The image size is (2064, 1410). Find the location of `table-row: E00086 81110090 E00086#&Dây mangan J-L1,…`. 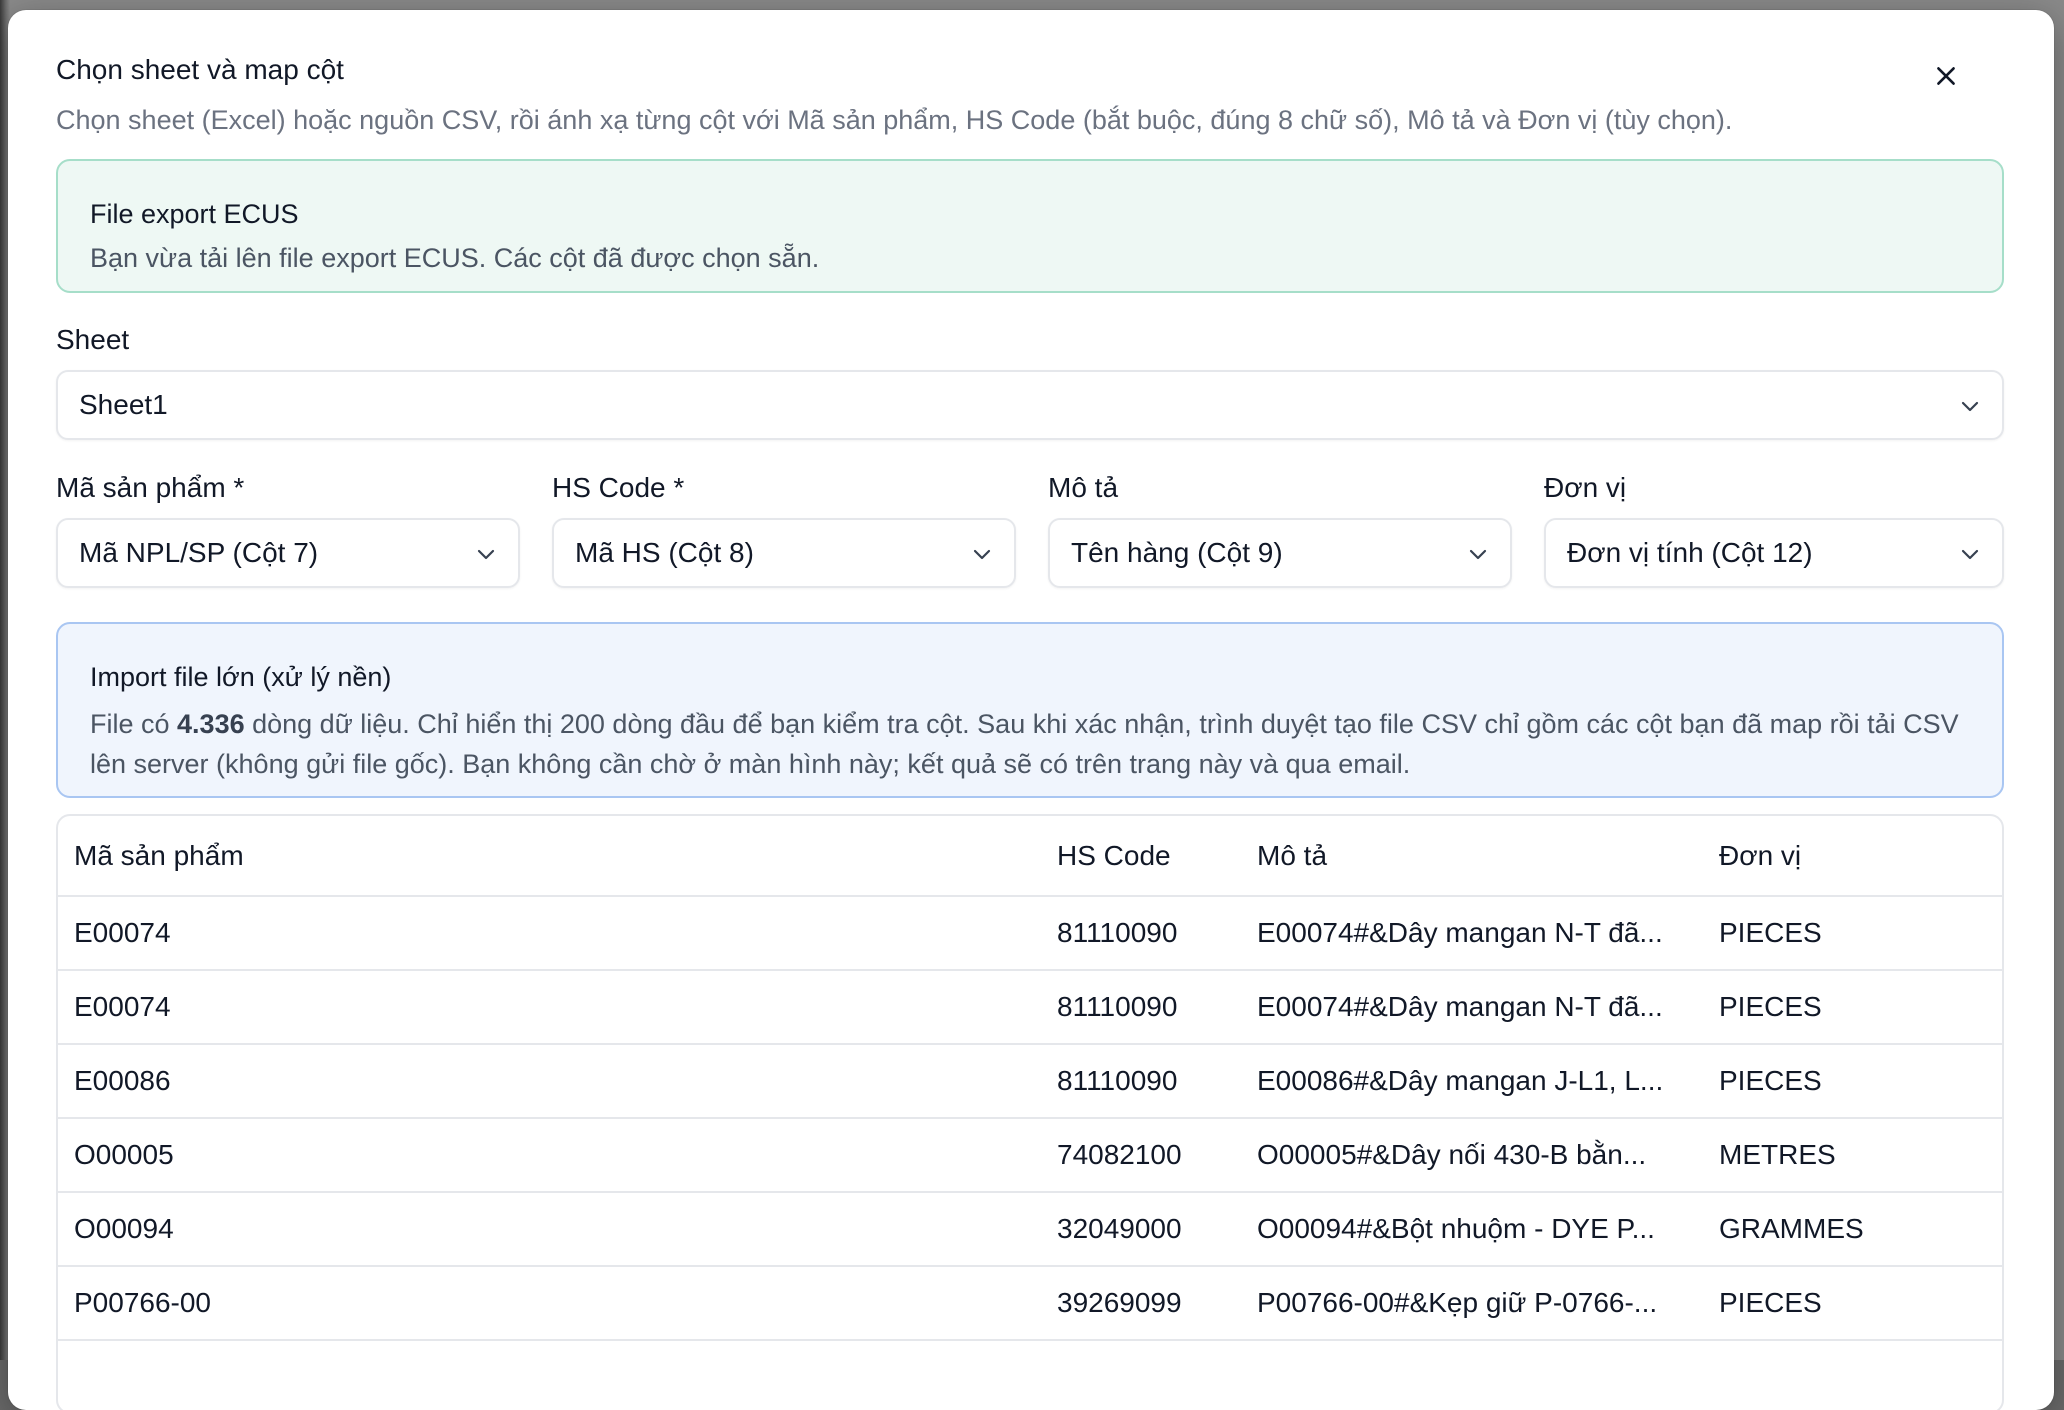

table-row: E00086 81110090 E00086#&Dây mangan J-L1,… is located at coordinates (1030, 1081).